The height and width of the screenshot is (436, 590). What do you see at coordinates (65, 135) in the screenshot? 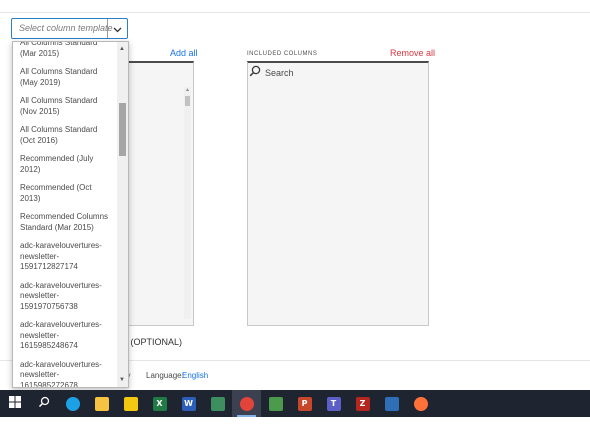
I see `dropdown-option: All Columns Standard (Oct 2016)` at bounding box center [65, 135].